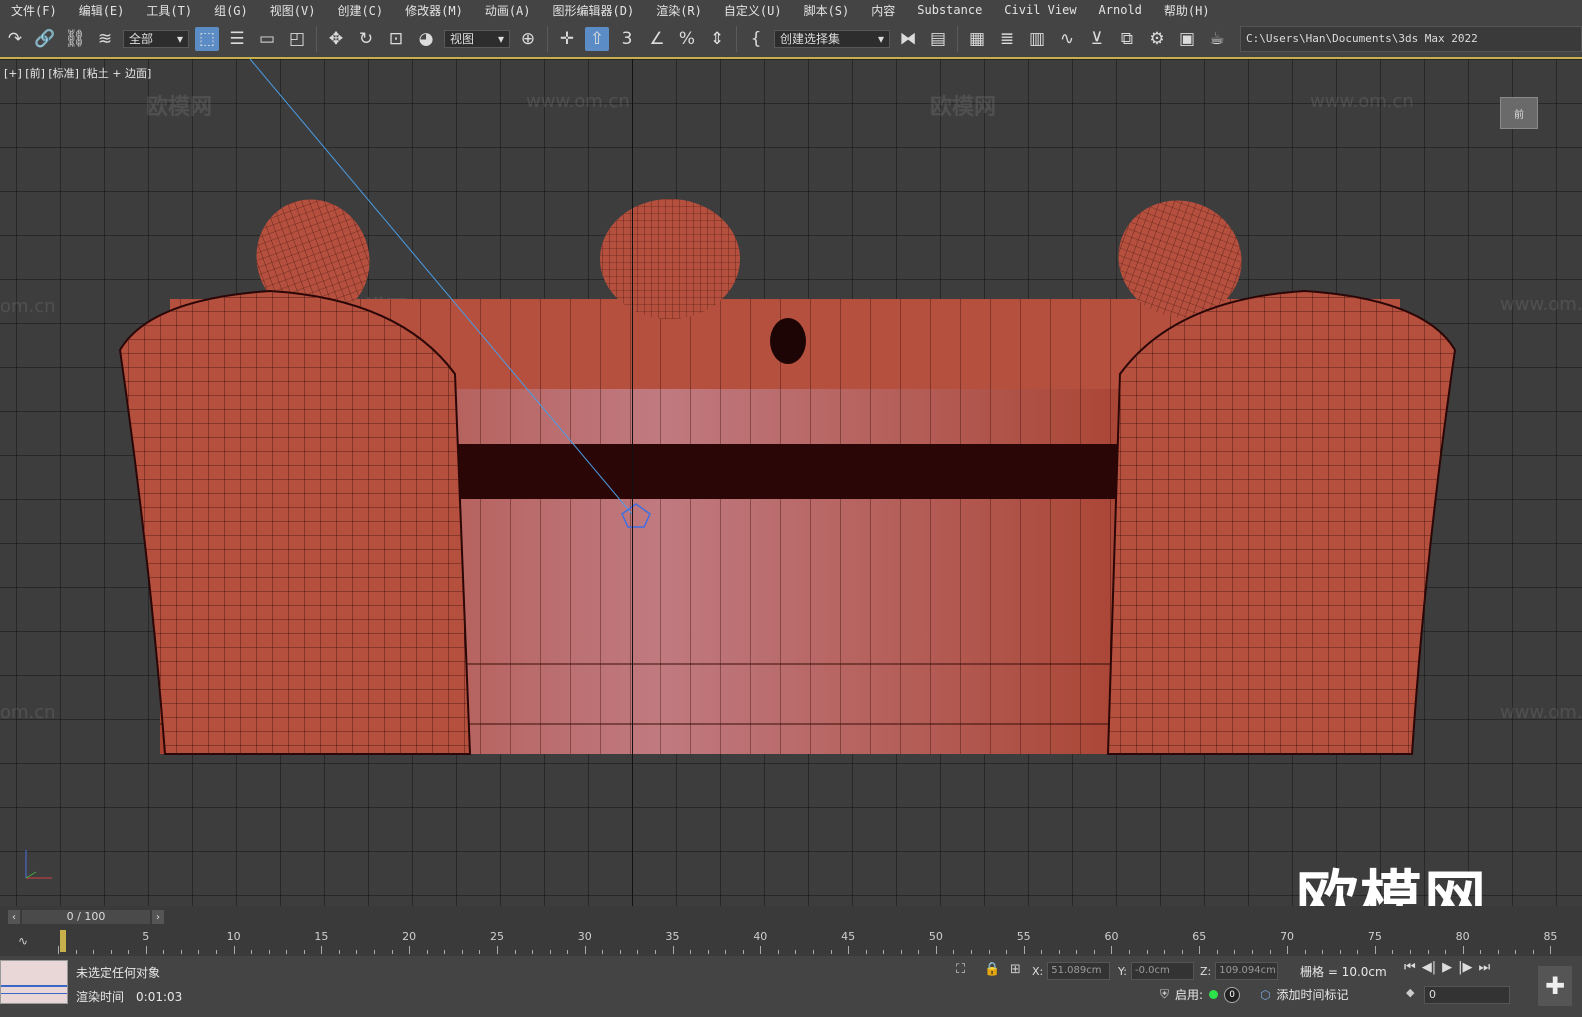  I want to click on curve-editor-toggle-icon: ∿, so click(23, 941).